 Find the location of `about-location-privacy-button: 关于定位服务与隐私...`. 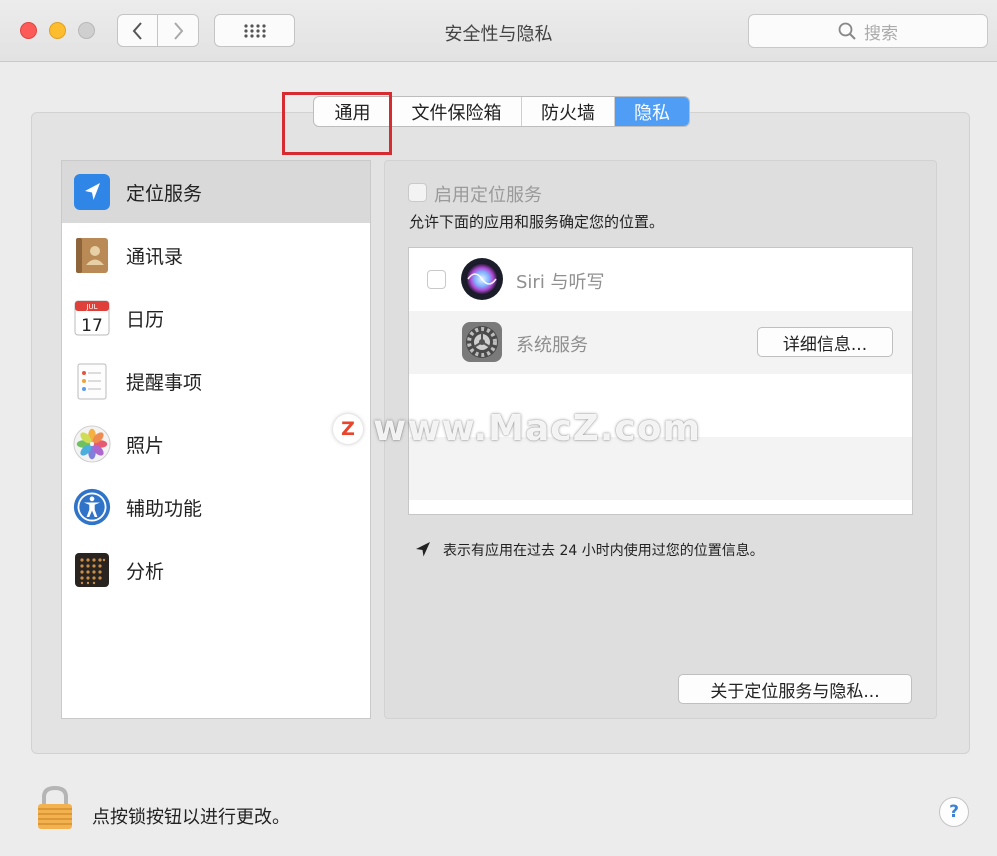

about-location-privacy-button: 关于定位服务与隐私... is located at coordinates (795, 689).